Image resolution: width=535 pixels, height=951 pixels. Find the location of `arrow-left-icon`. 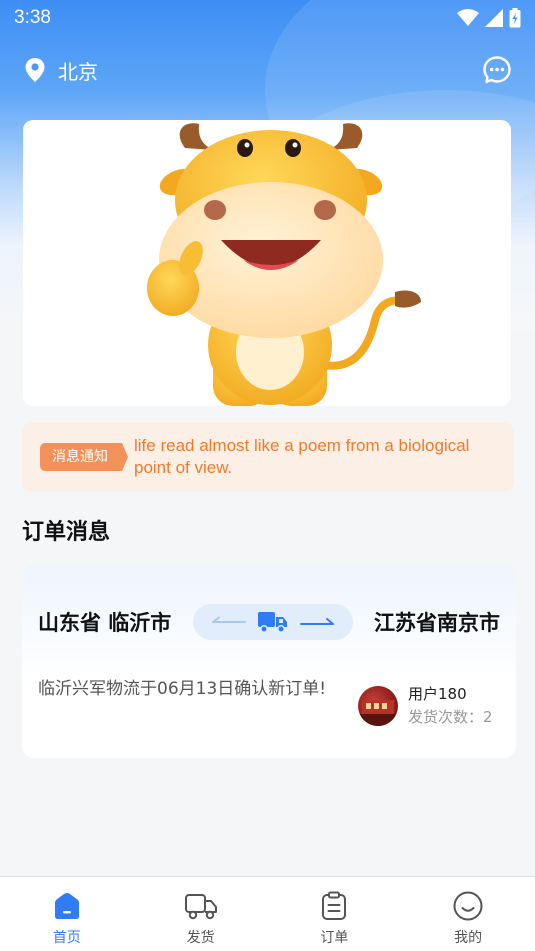

arrow-left-icon is located at coordinates (228, 619).